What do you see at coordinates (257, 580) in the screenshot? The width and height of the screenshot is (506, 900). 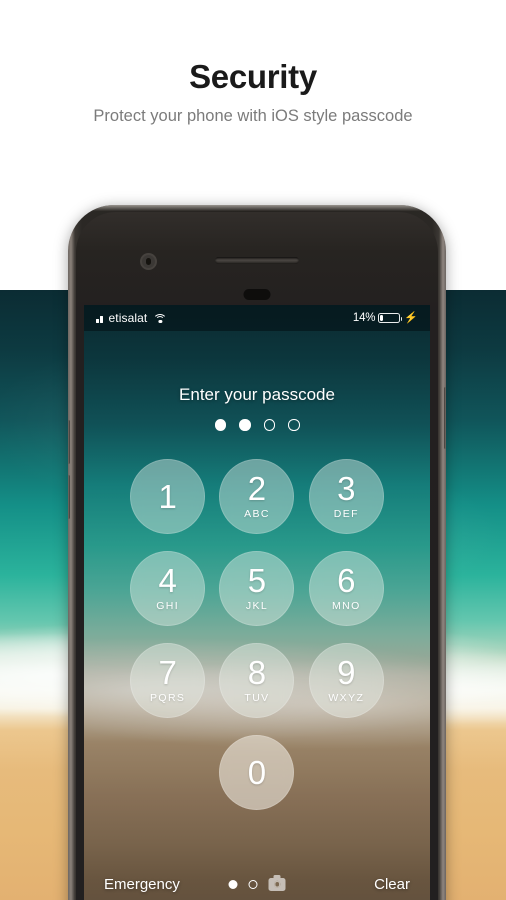 I see `key-digit: 5` at bounding box center [257, 580].